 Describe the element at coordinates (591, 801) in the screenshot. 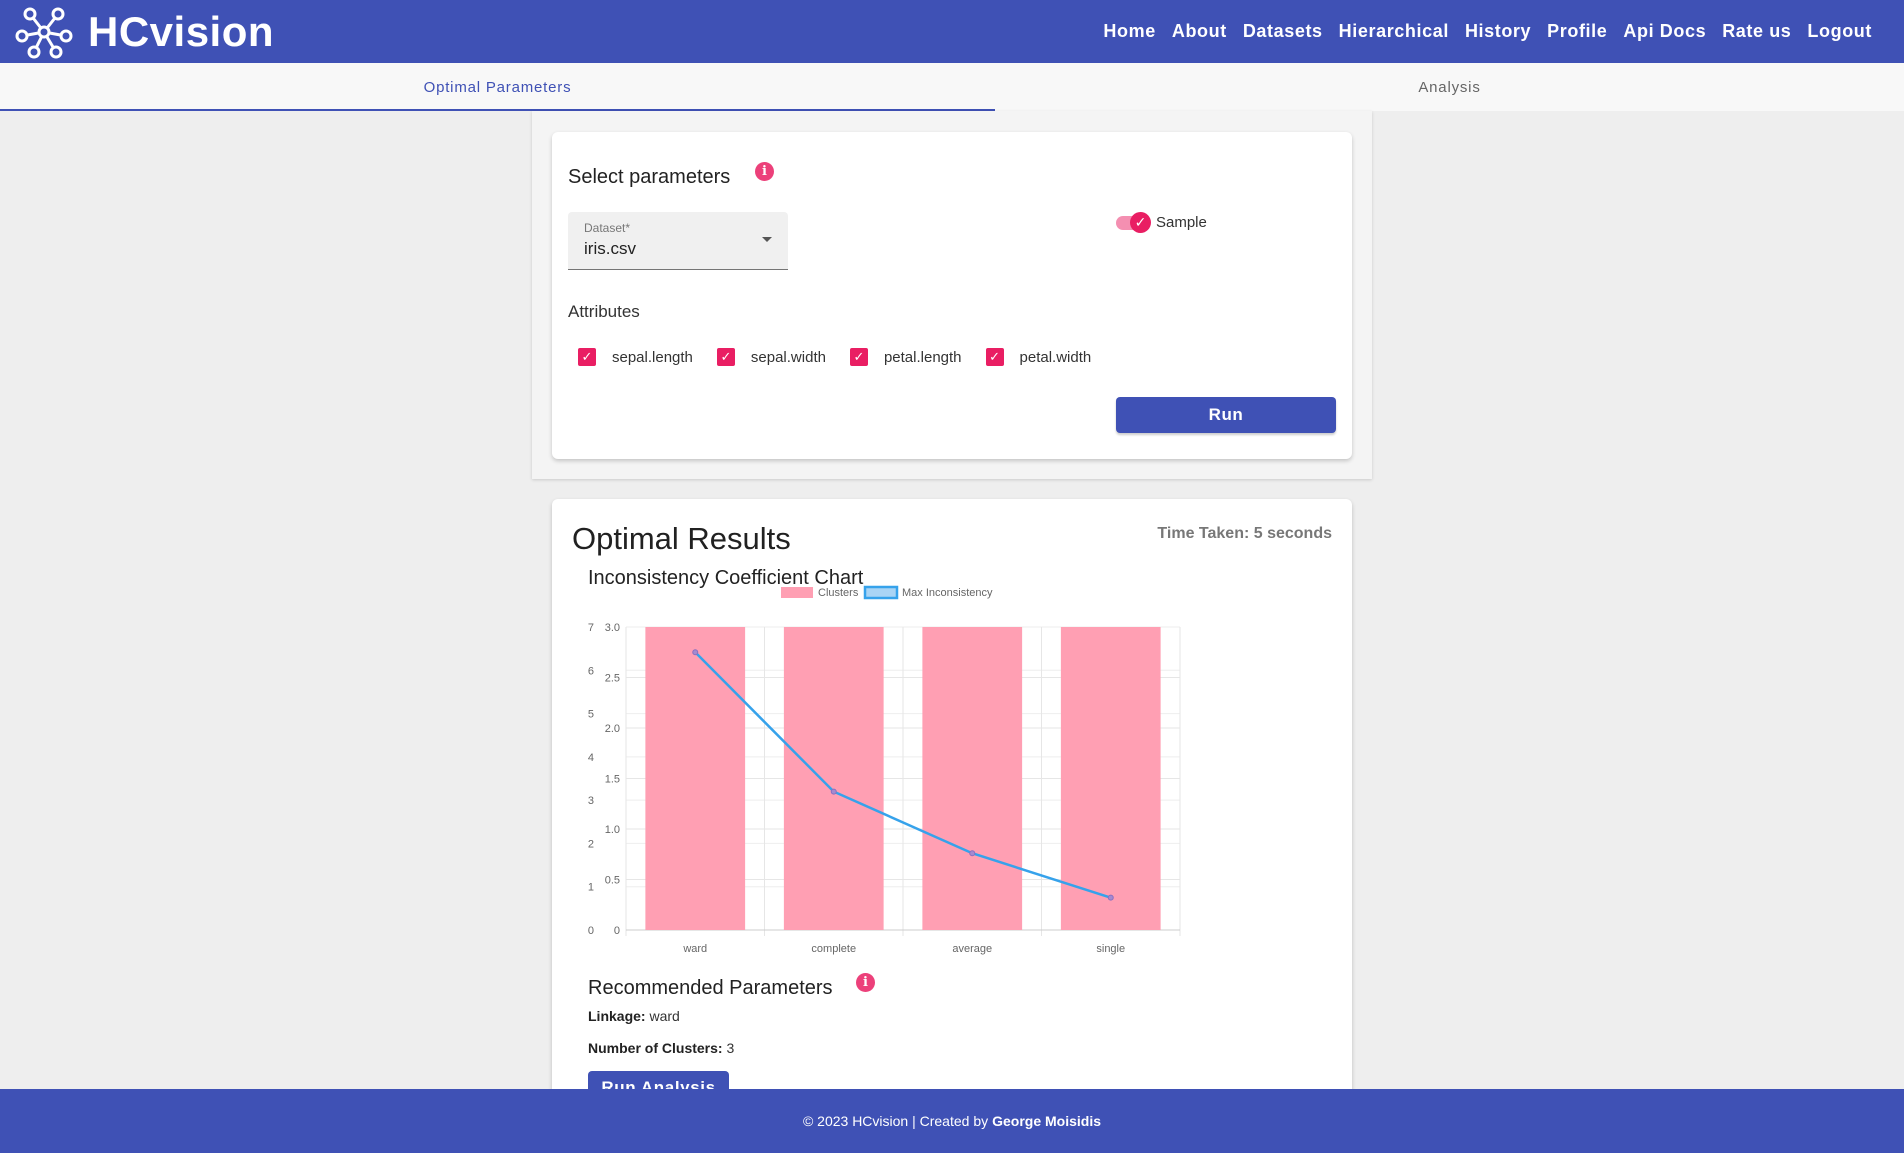

I see `y-left-tick-label: 3` at that location.